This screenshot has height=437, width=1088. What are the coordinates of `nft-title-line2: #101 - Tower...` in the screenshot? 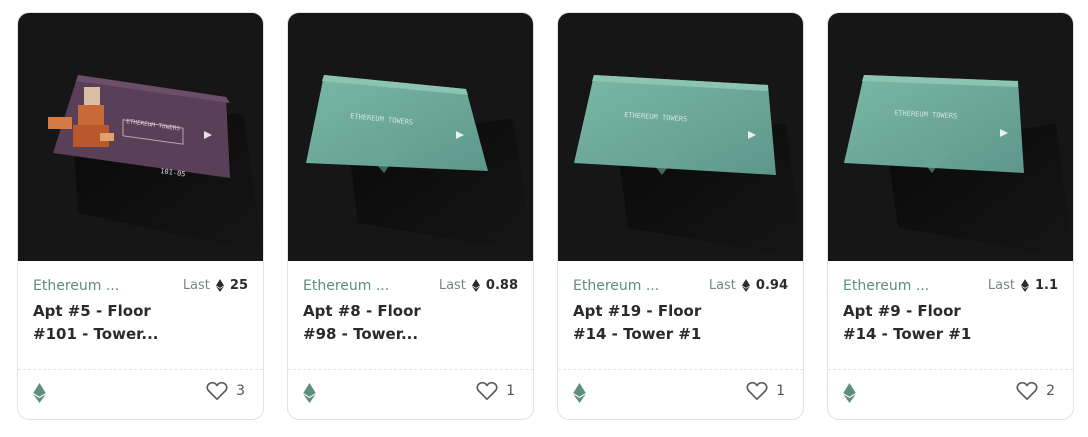 It's located at (96, 334).